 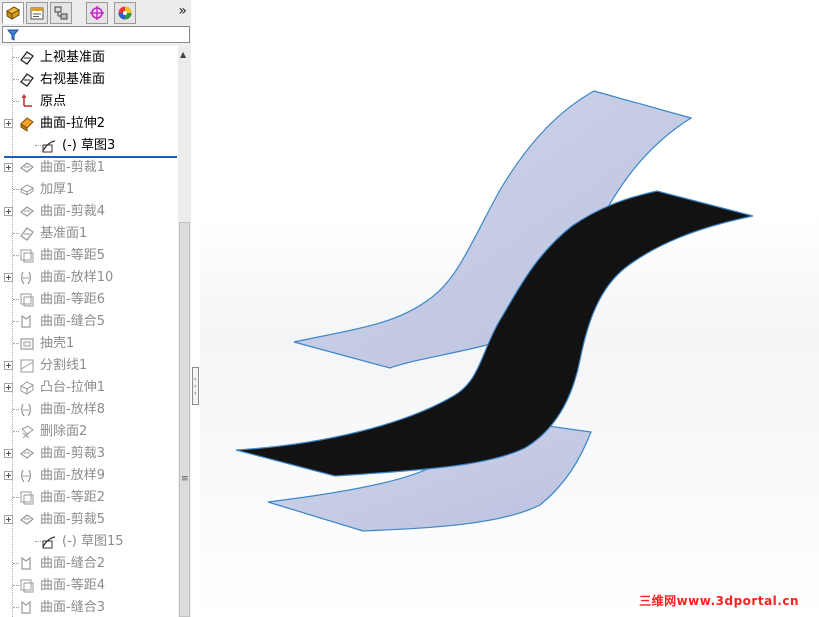 I want to click on delete-face-icon, so click(x=27, y=432).